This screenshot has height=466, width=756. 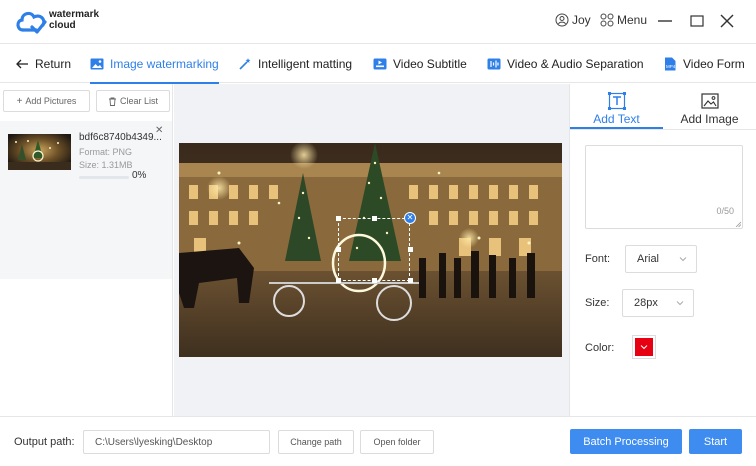 What do you see at coordinates (374, 218) in the screenshot?
I see `resize-handle-top` at bounding box center [374, 218].